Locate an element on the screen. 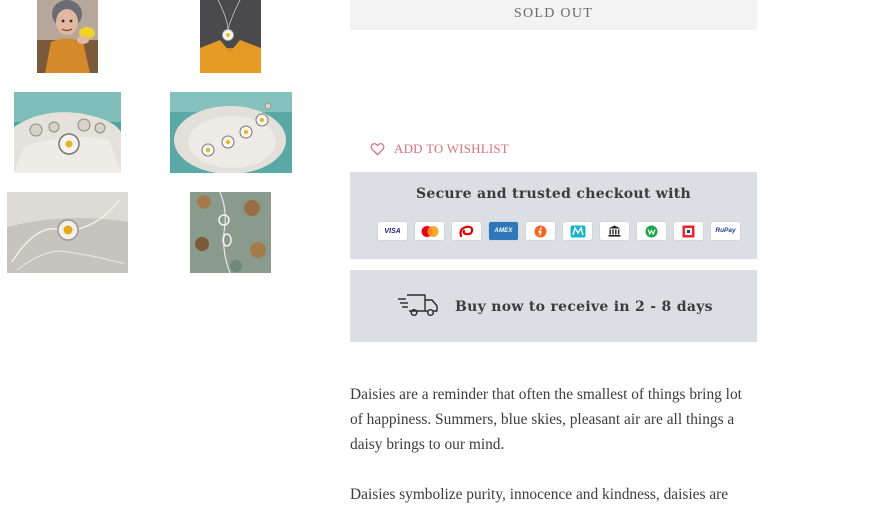 This screenshot has height=507, width=883. thumbnail-model-wearing is located at coordinates (67, 36).